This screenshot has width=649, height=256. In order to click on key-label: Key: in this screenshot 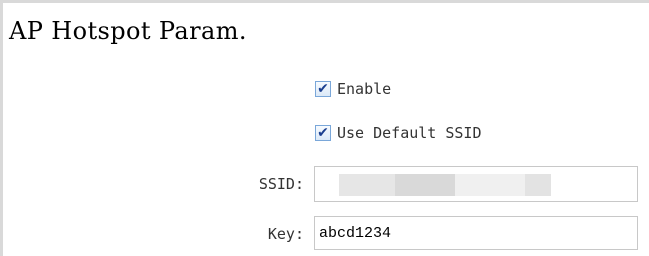, I will do `click(285, 234)`.